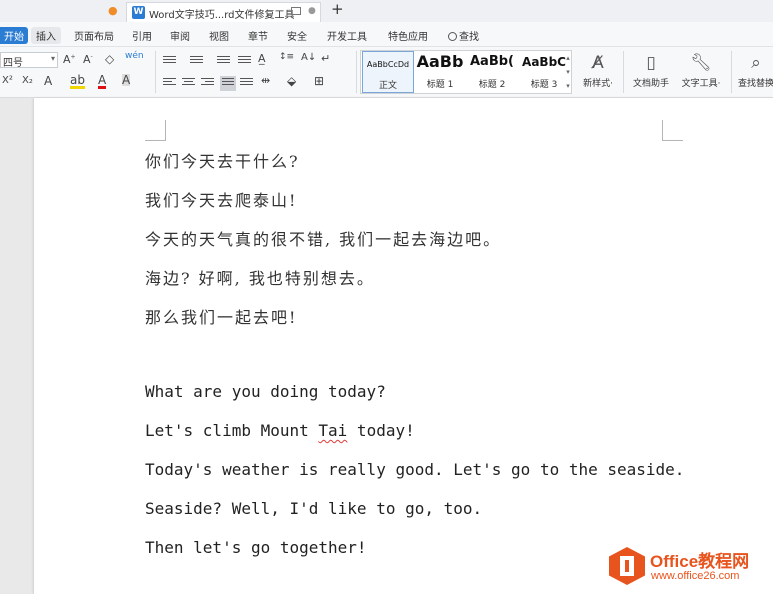 Image resolution: width=773 pixels, height=594 pixels. I want to click on increase-indent-icon, so click(244, 61).